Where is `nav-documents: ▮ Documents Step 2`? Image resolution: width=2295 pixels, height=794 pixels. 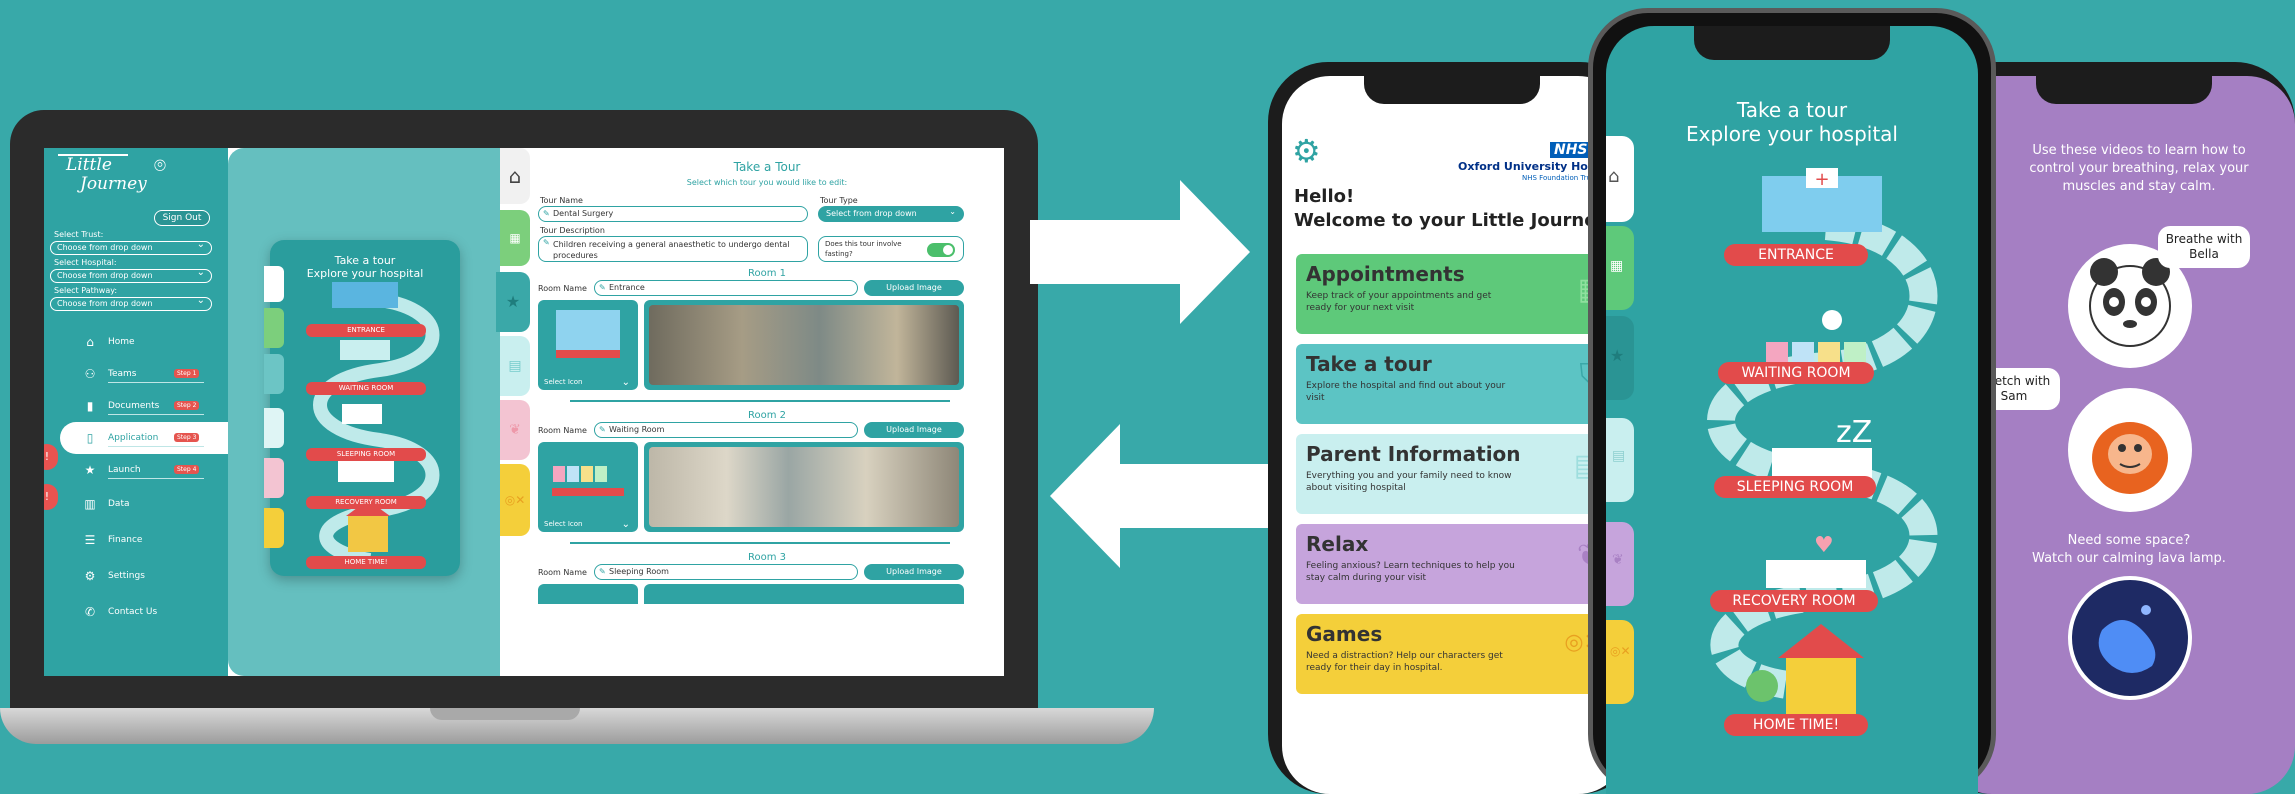
nav-documents: ▮ Documents Step 2 is located at coordinates (136, 406).